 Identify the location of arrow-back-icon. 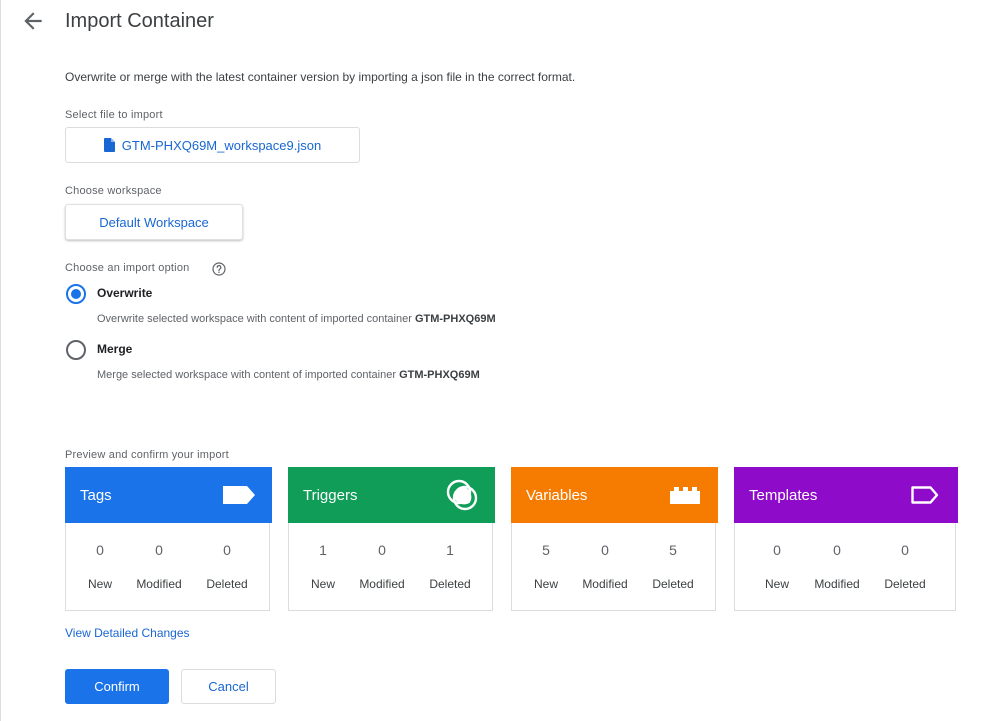
(33, 21).